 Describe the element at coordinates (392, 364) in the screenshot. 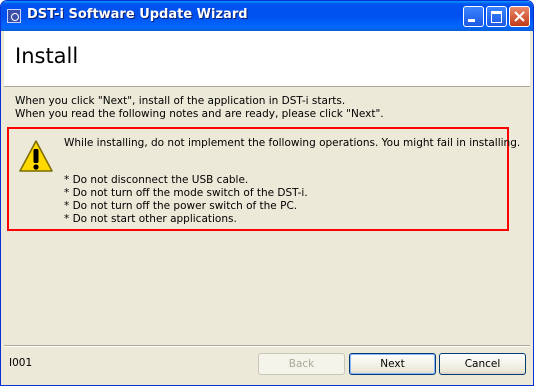

I see `next-button: Next` at that location.